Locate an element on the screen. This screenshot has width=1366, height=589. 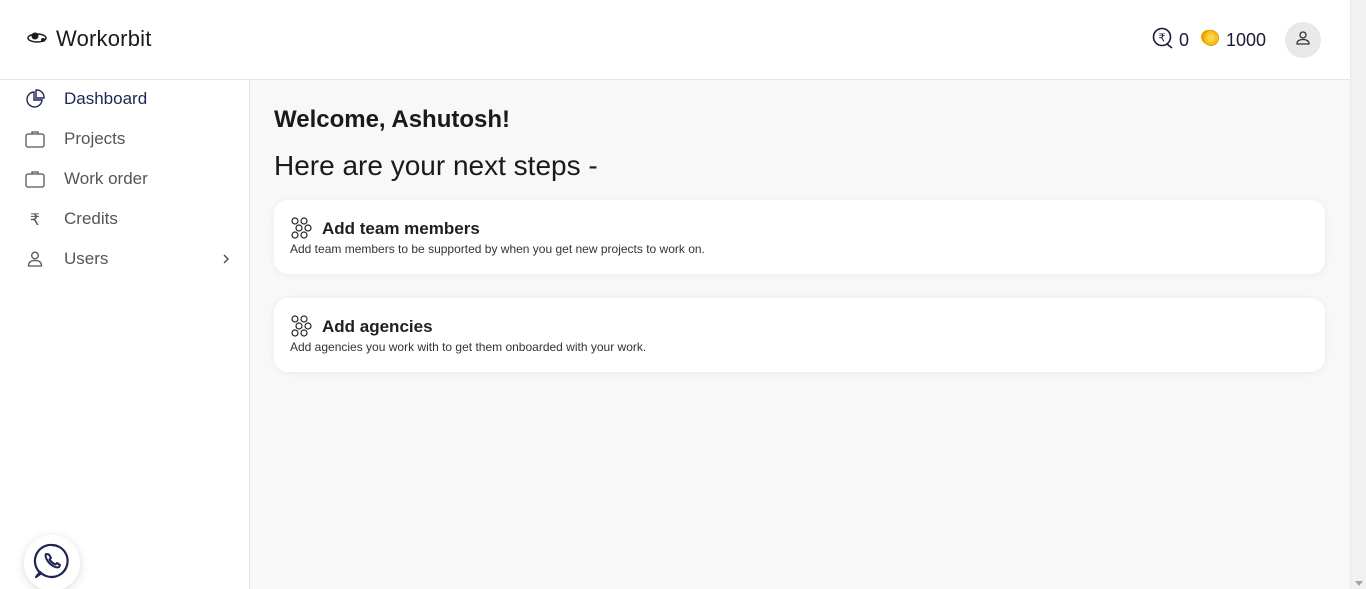
sidebar-item-work-order: Work order is located at coordinates (129, 179).